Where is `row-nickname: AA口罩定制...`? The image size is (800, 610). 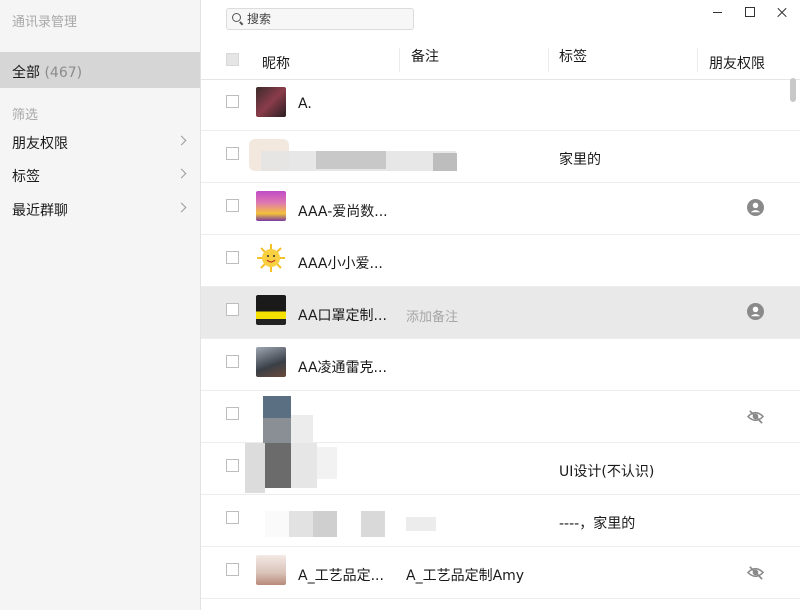 row-nickname: AA口罩定制... is located at coordinates (342, 316).